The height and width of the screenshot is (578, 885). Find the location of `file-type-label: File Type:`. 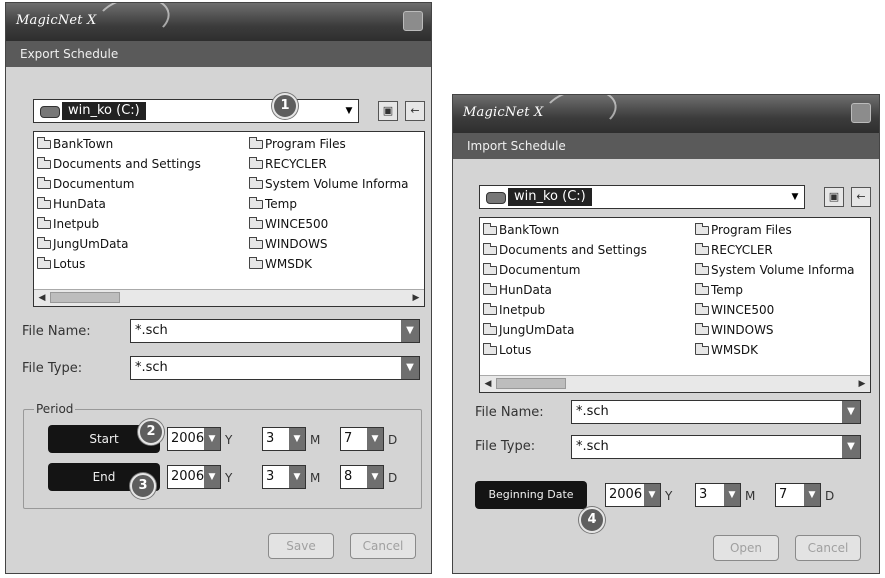

file-type-label: File Type: is located at coordinates (505, 446).